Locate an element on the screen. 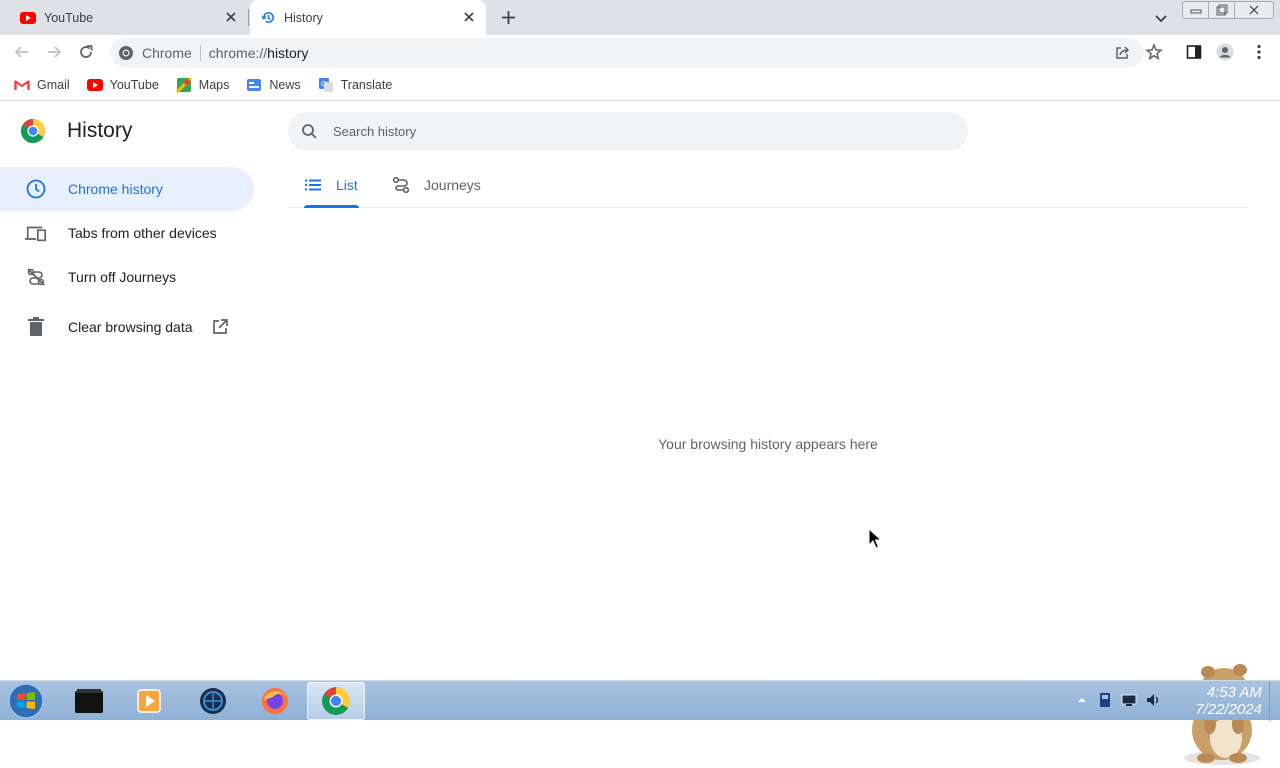 The height and width of the screenshot is (768, 1280). firefox-icon is located at coordinates (275, 701).